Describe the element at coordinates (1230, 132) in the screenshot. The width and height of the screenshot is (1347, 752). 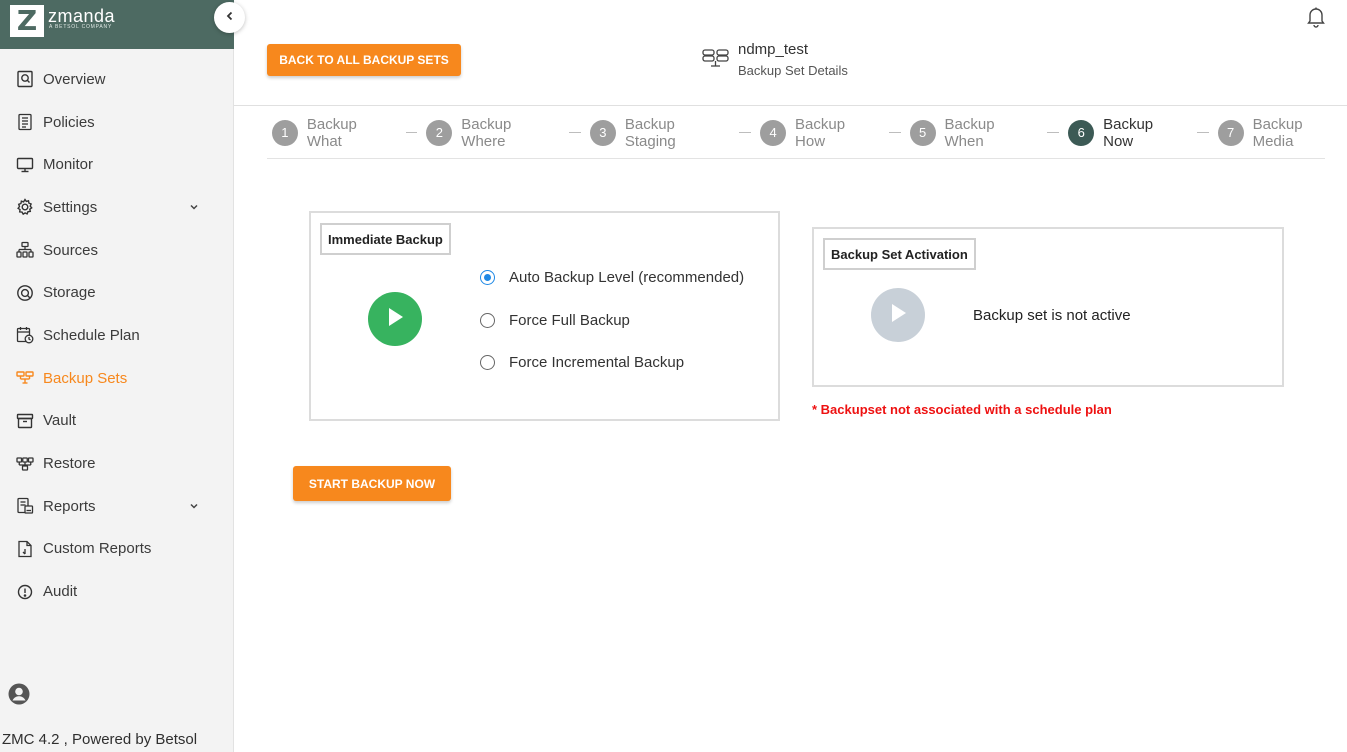
I see `step-number: 7` at that location.